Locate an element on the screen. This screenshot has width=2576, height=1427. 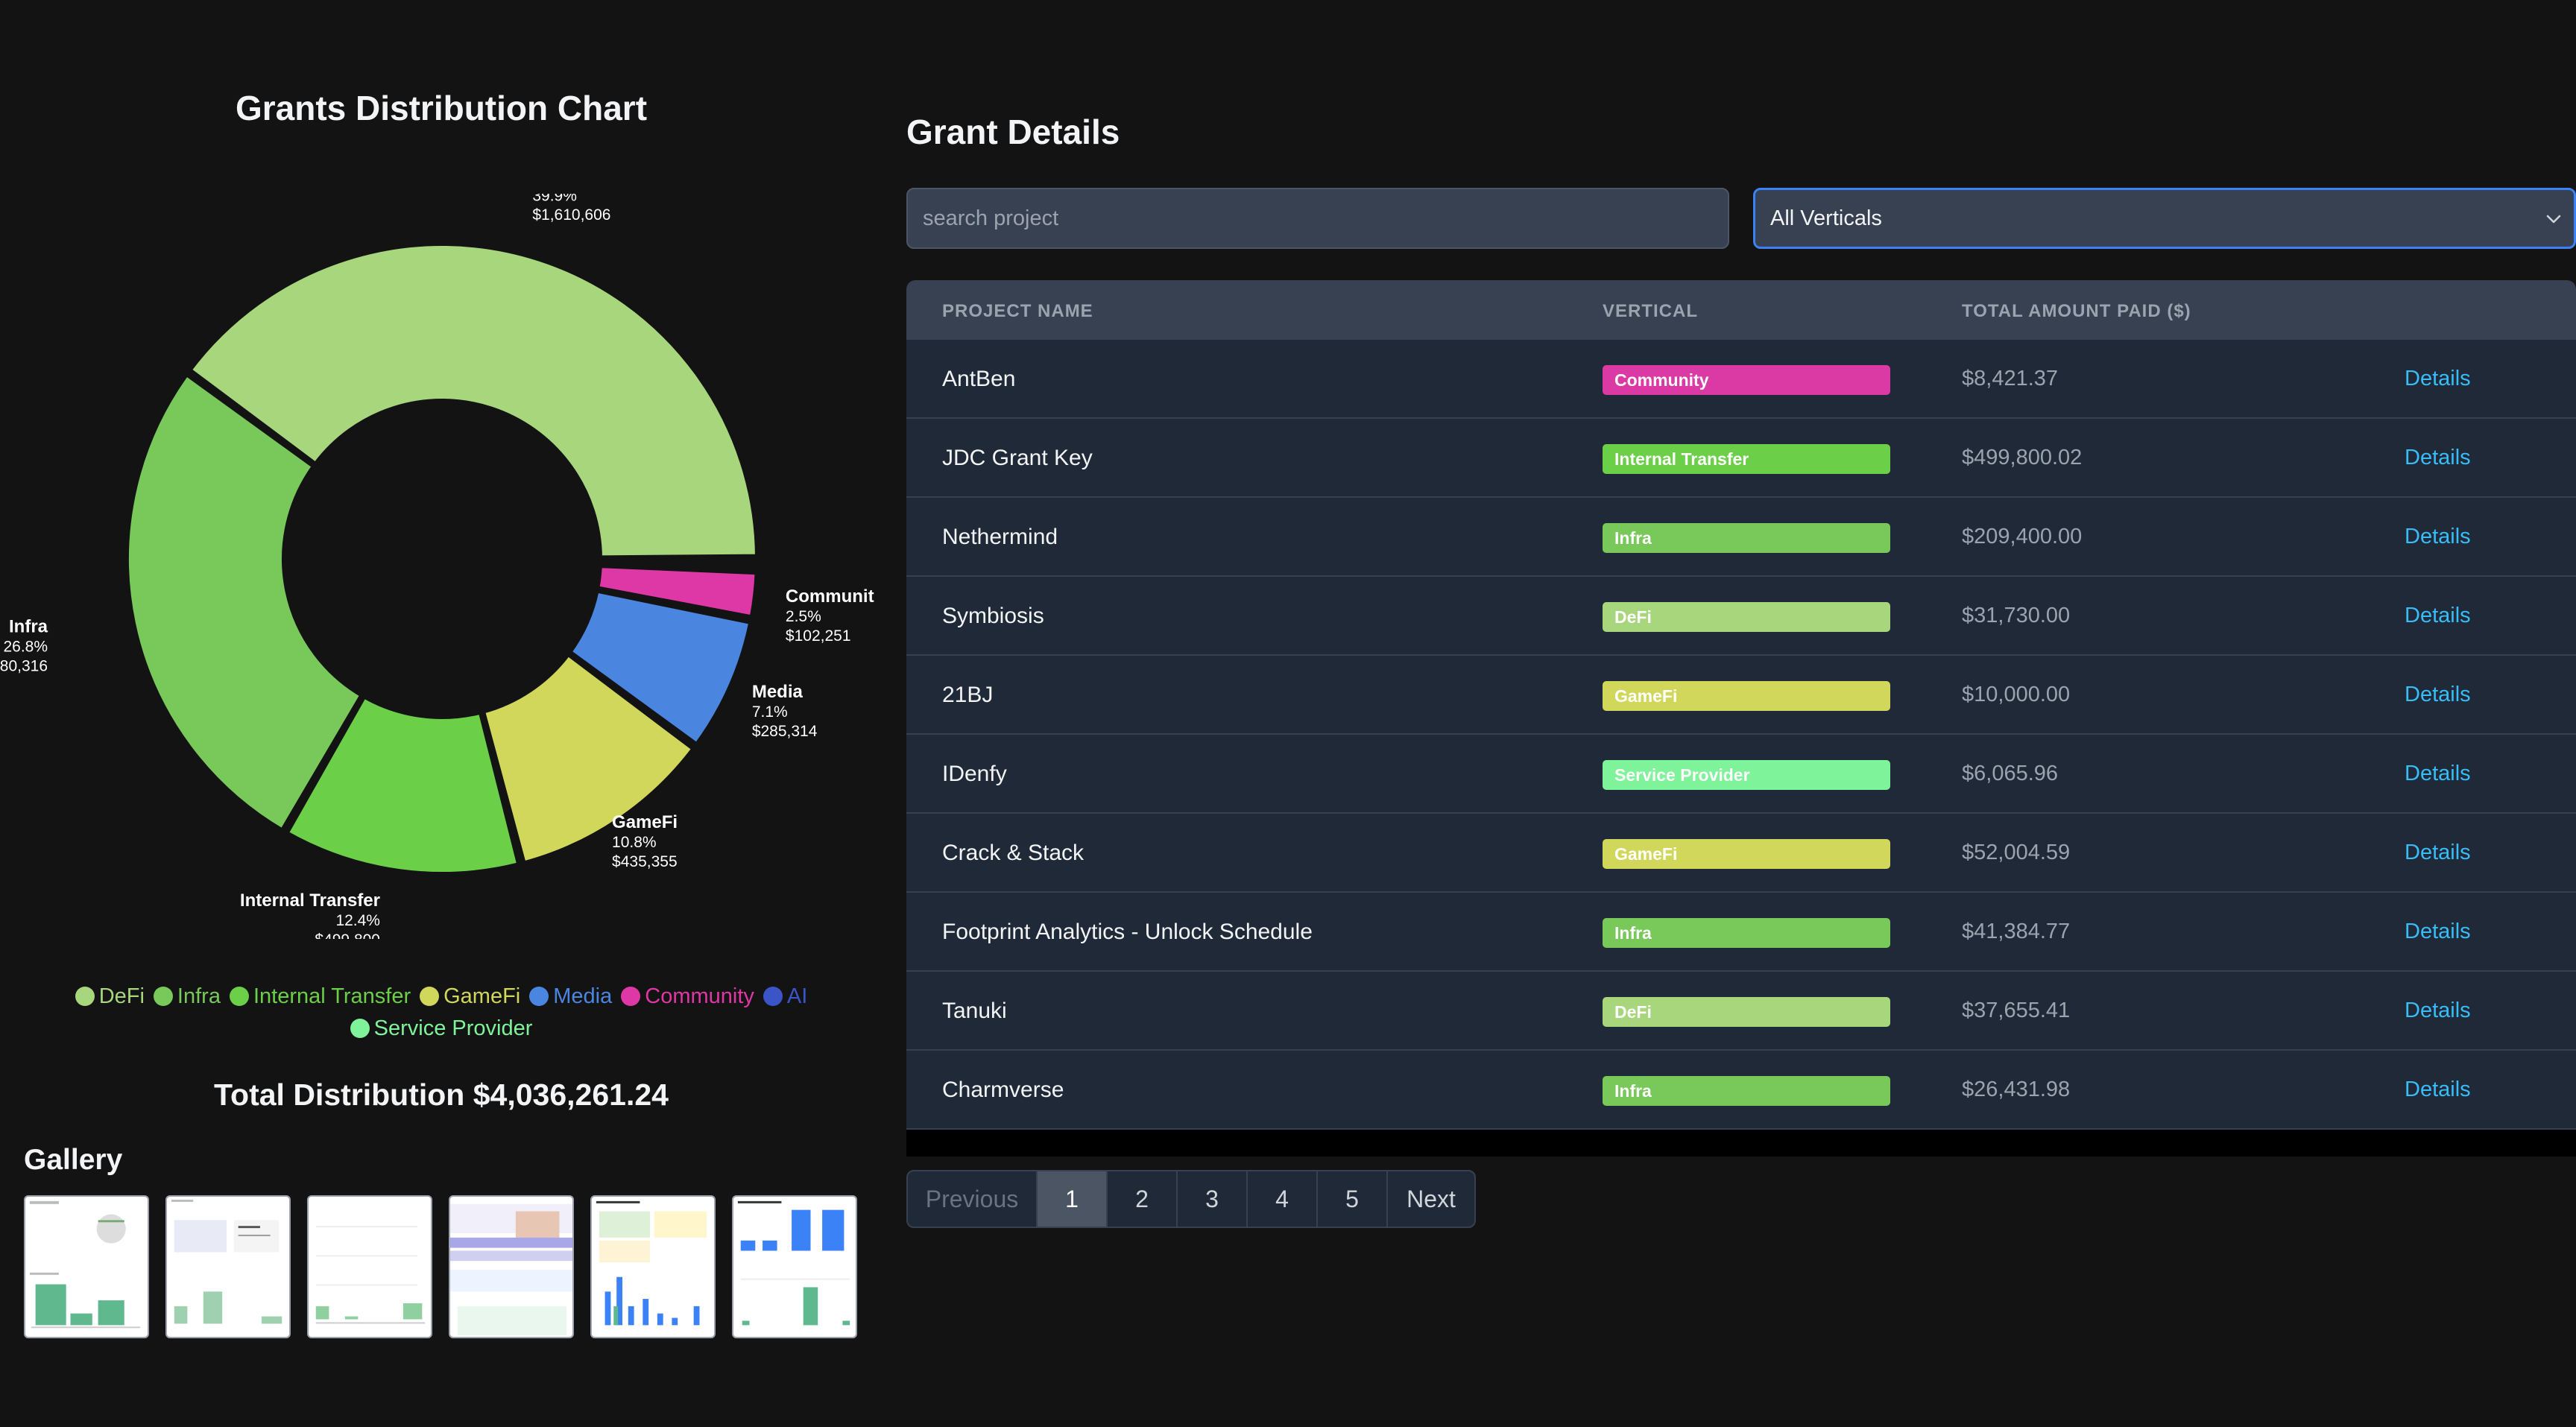
table-row: Tanuki DeFi $37,655.41 Details is located at coordinates (1741, 1011).